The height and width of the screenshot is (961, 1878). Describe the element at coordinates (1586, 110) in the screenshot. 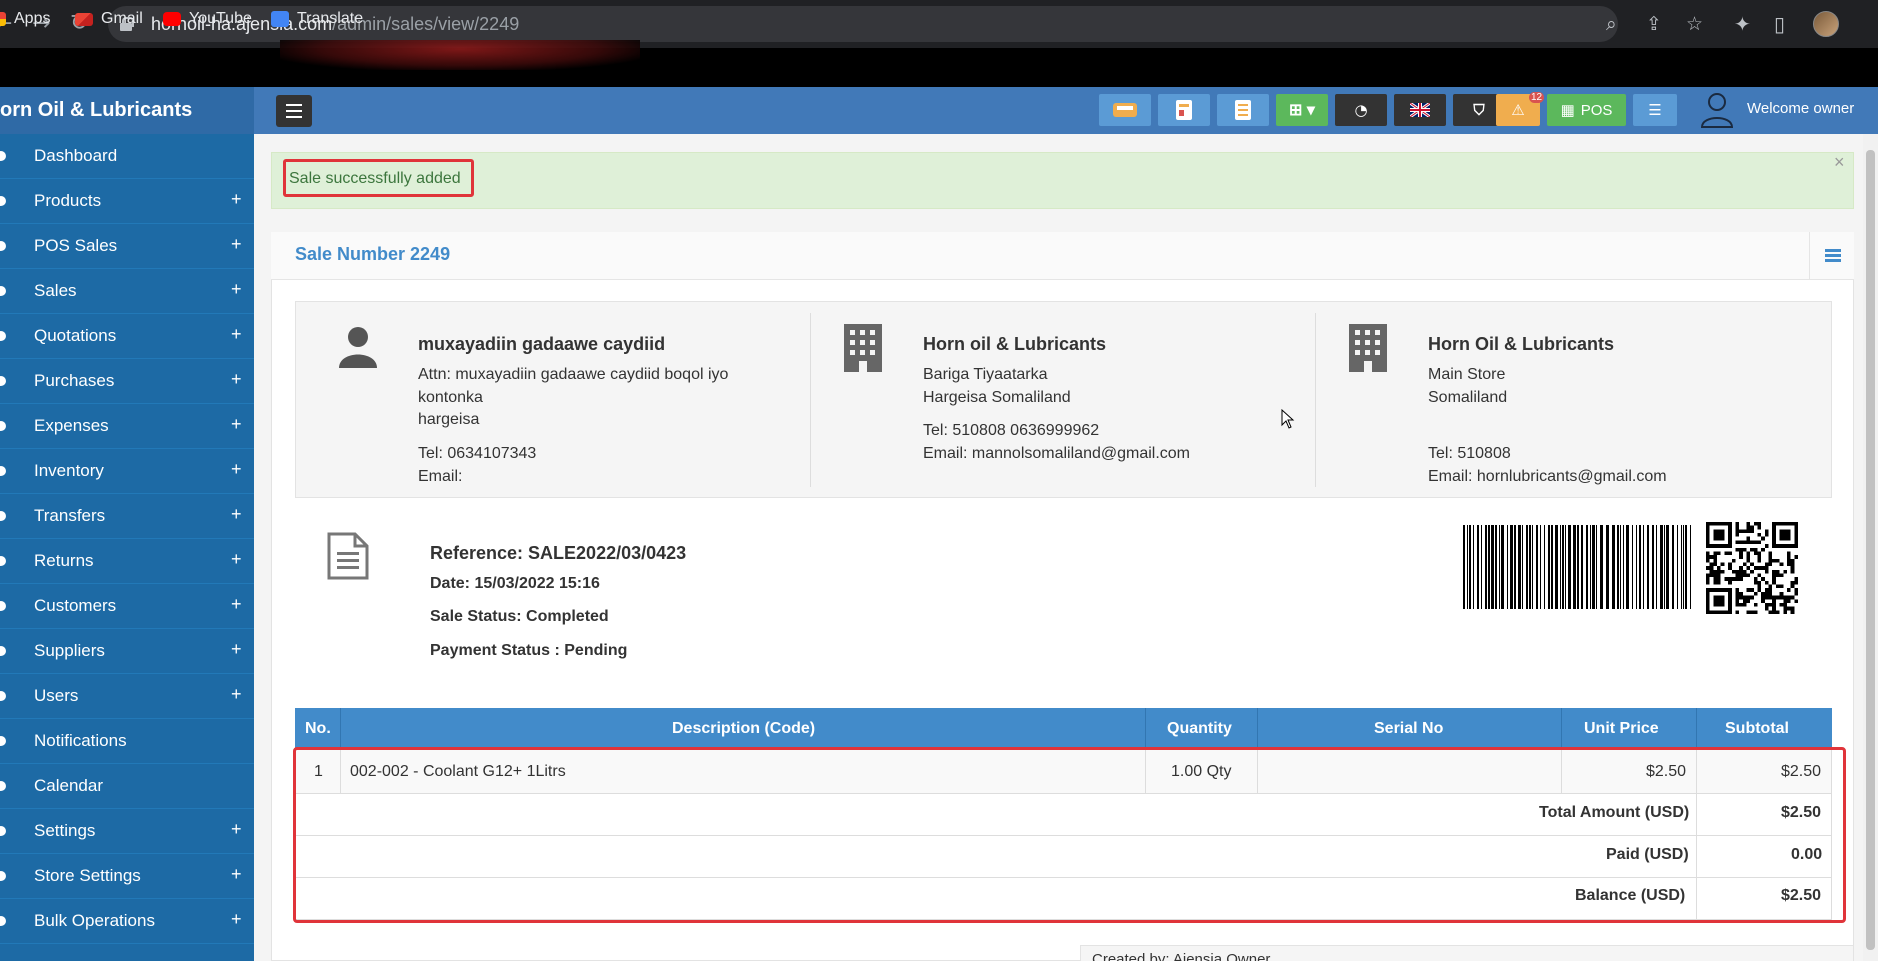

I see `pos-button: ▦ POS` at that location.